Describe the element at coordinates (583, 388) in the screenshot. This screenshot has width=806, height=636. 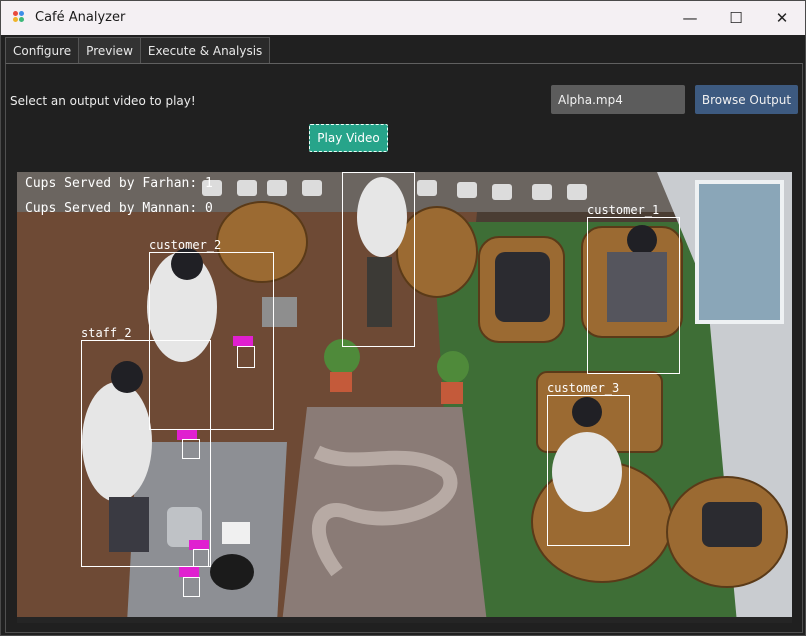
I see `detection-label-customer-3: customer_3` at that location.